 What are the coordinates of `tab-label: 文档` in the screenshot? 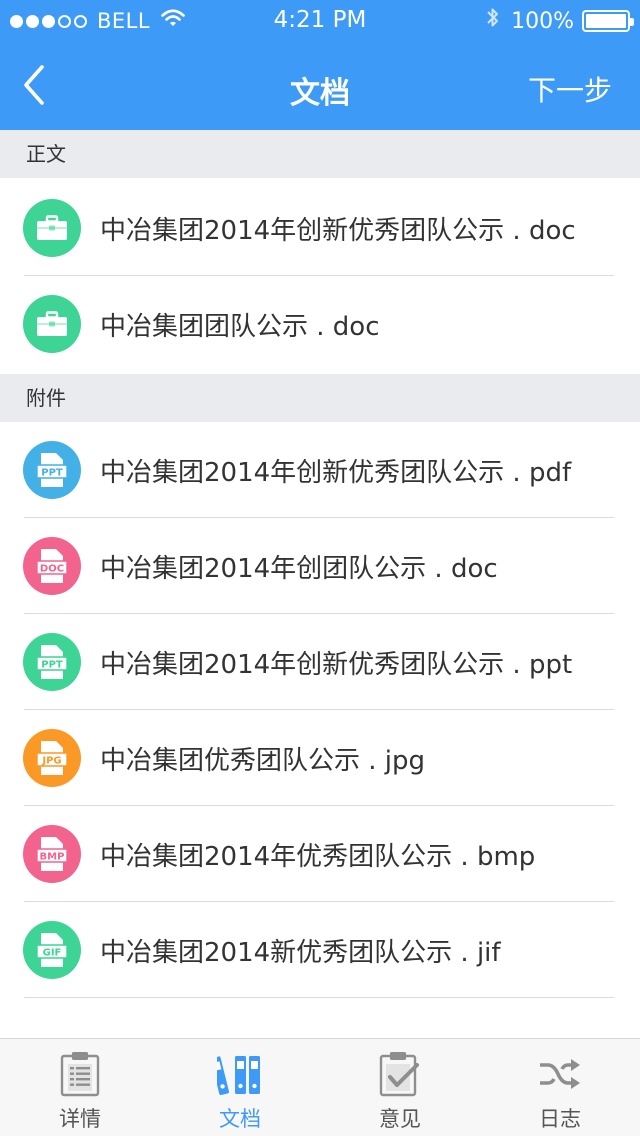 It's located at (240, 1119).